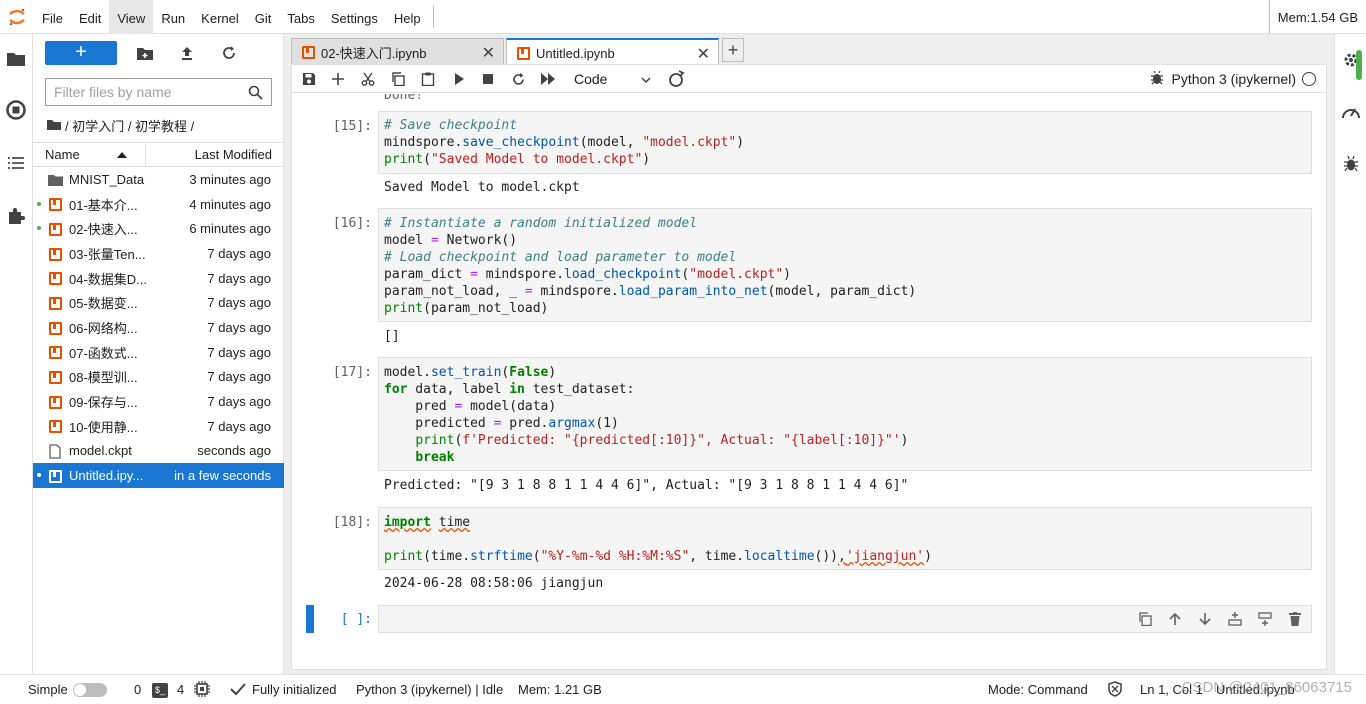 The width and height of the screenshot is (1366, 704). What do you see at coordinates (144, 92) in the screenshot?
I see `file-filter-input` at bounding box center [144, 92].